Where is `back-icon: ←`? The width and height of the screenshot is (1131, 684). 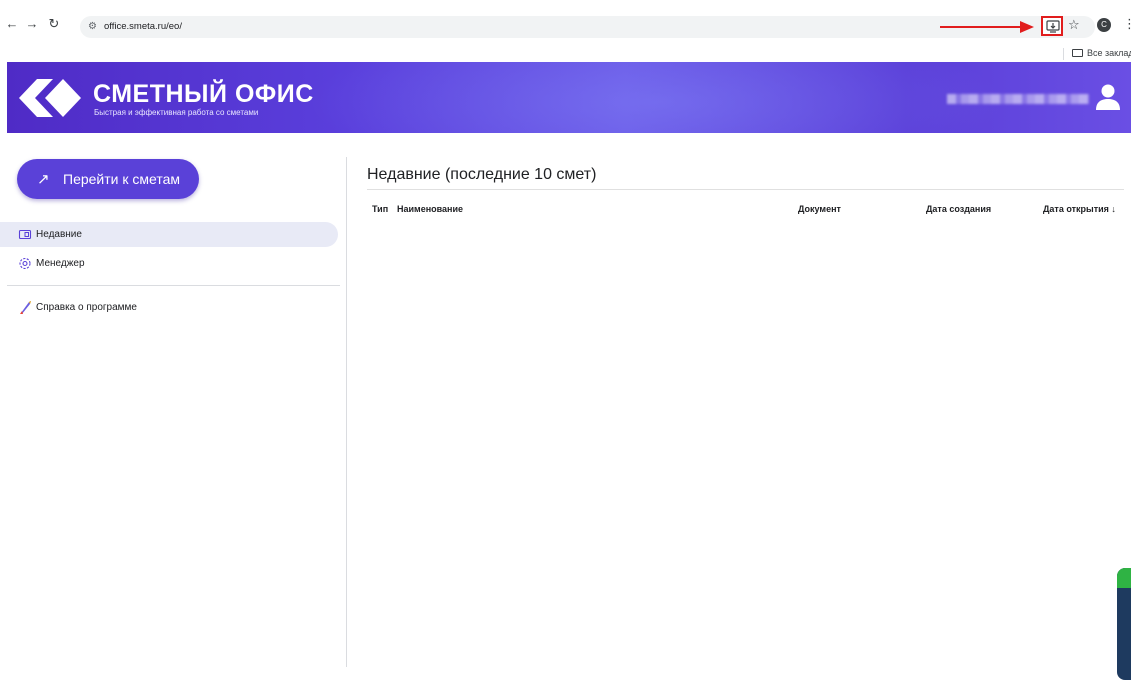 back-icon: ← is located at coordinates (12, 24).